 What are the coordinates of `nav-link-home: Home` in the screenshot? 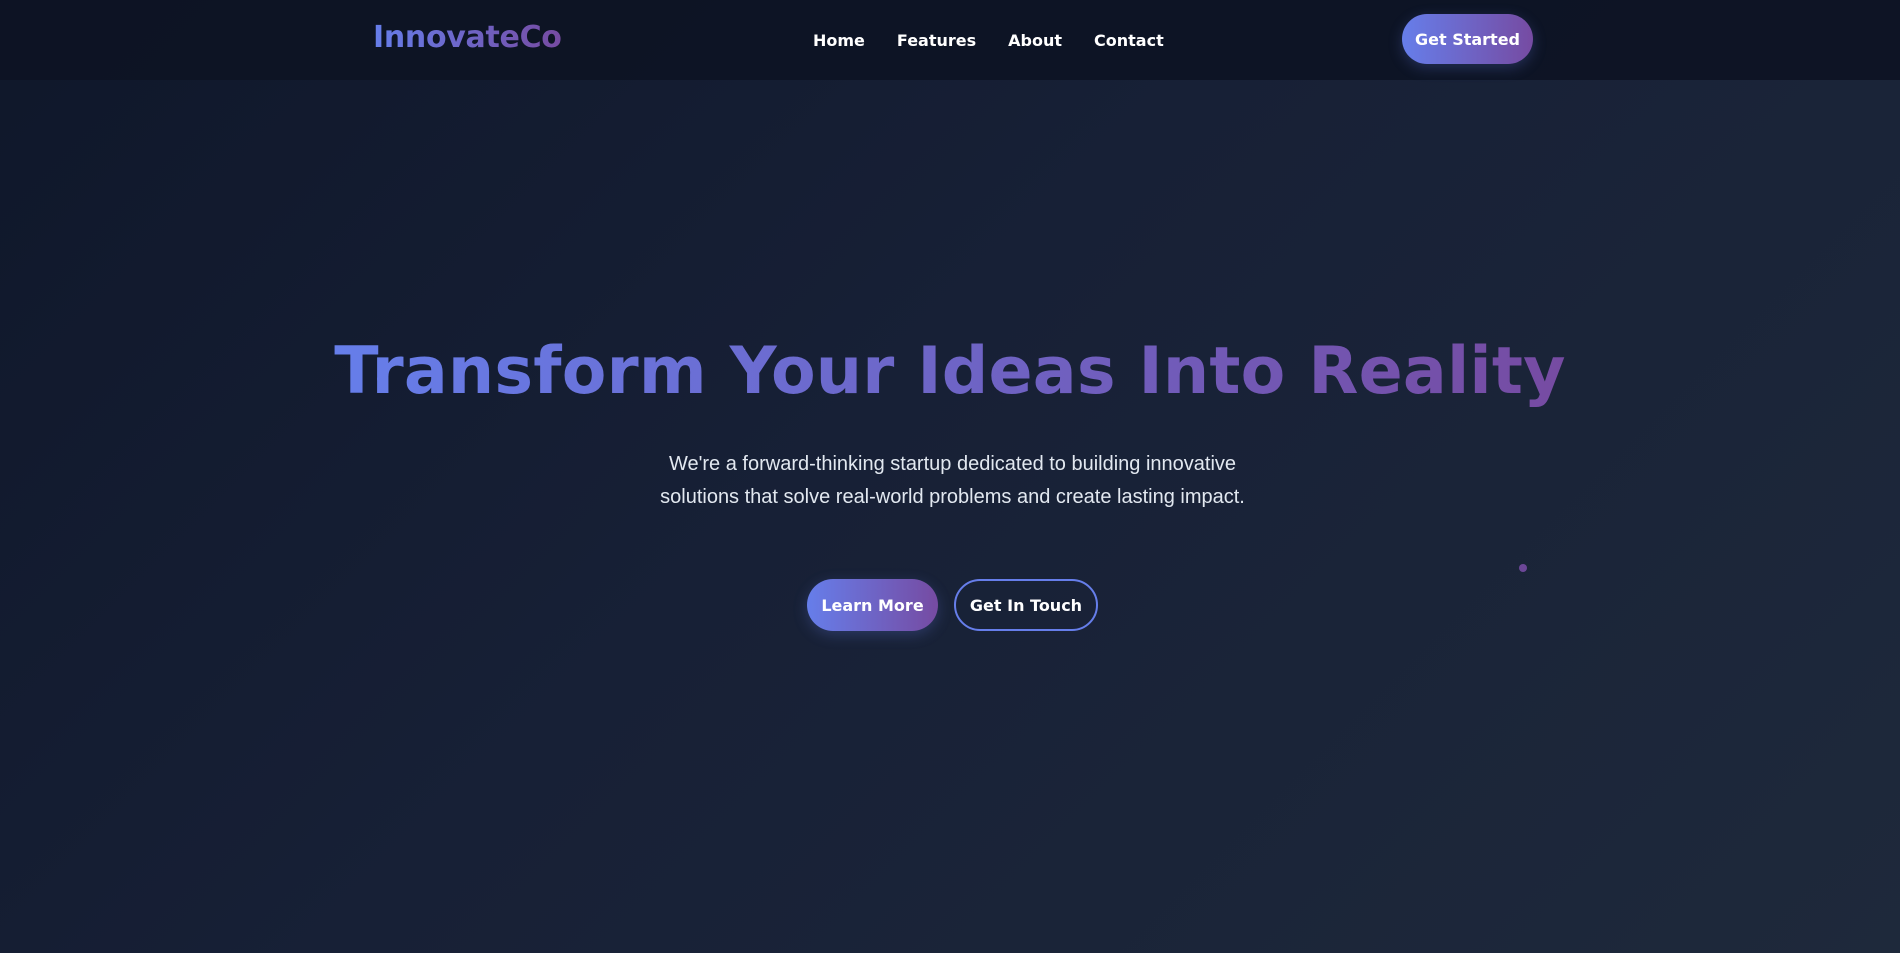 It's located at (839, 40).